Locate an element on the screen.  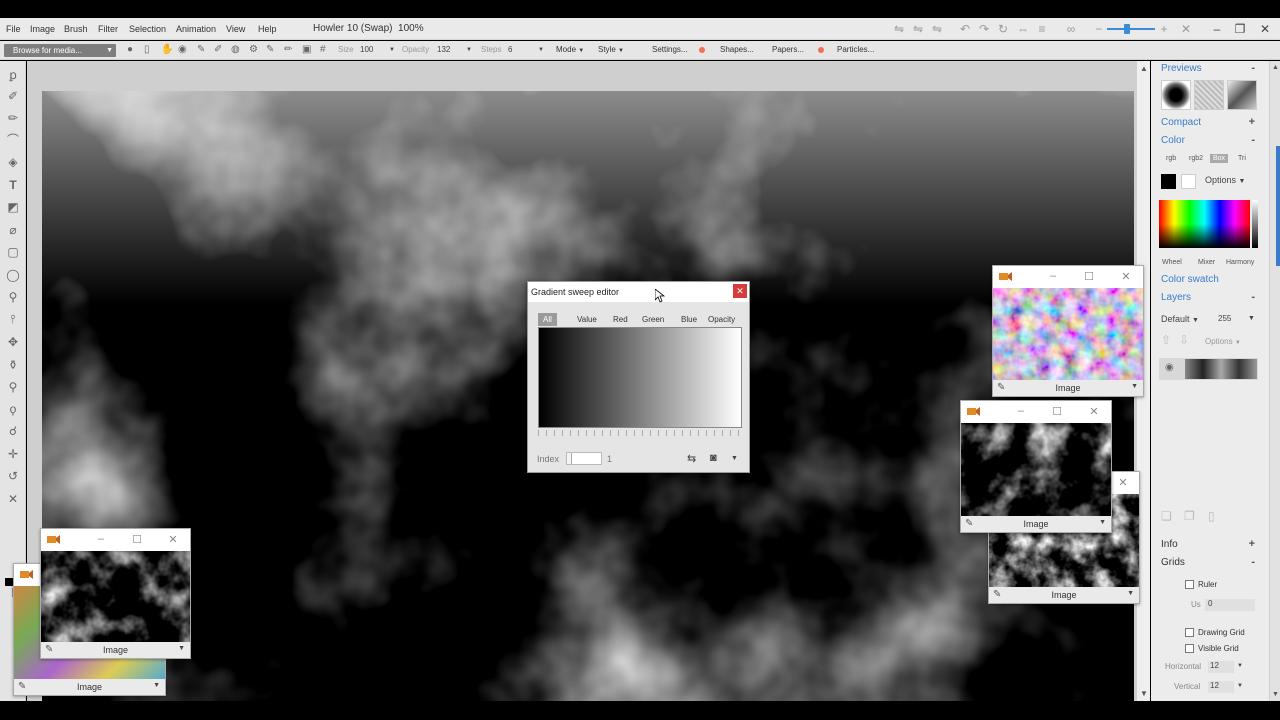
style-dropdown: Style ▼ is located at coordinates (611, 49).